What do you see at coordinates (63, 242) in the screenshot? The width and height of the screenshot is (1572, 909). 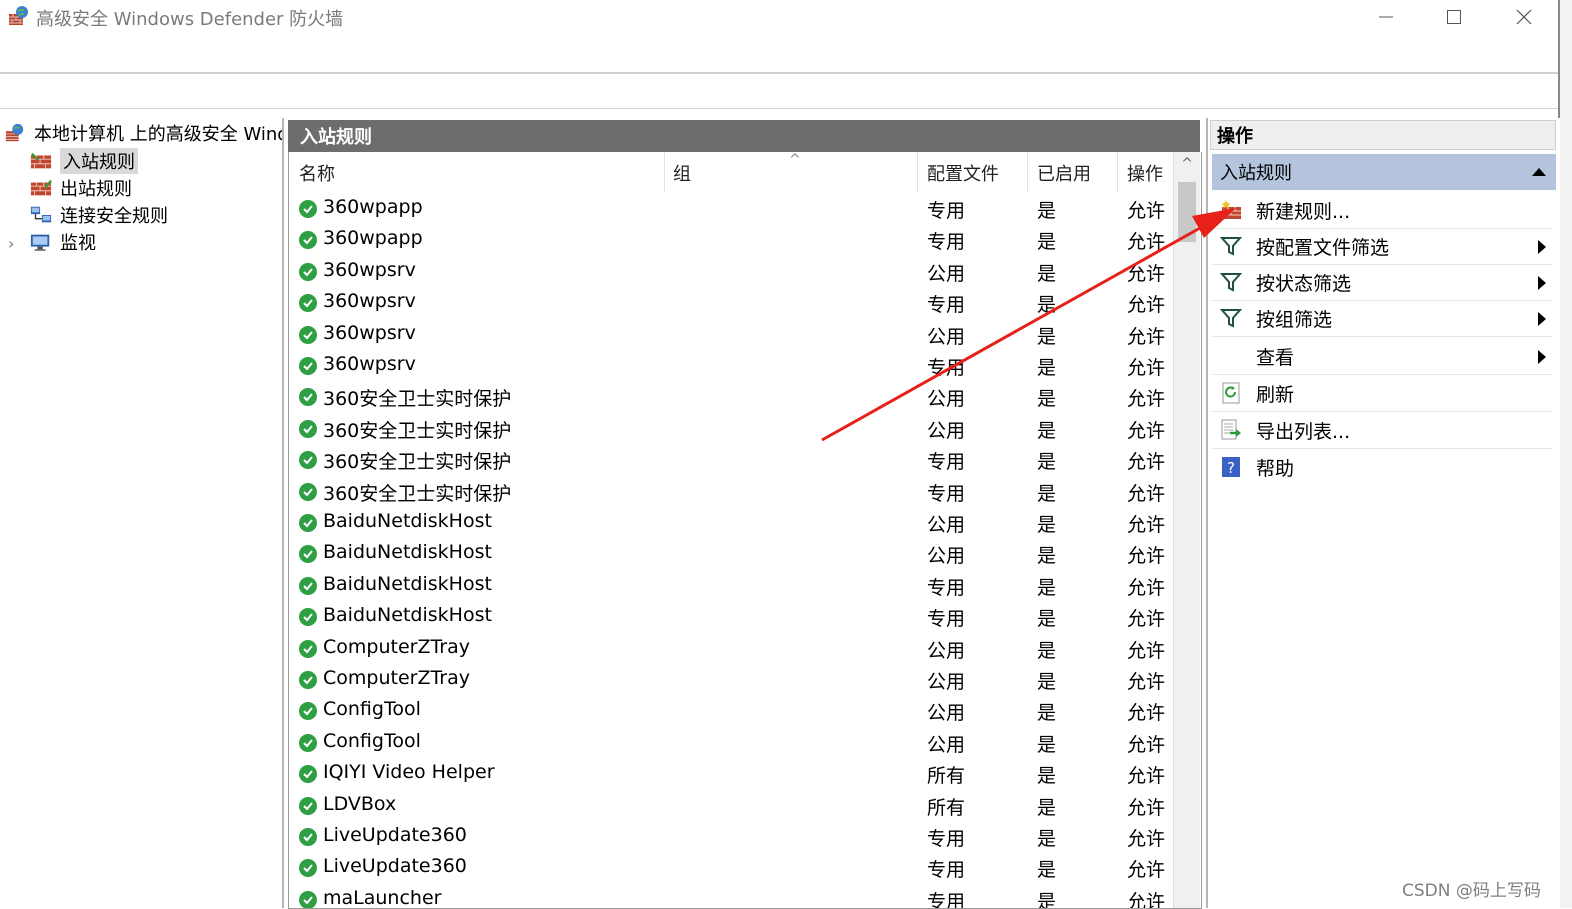 I see `tree-item-monitoring: 监视` at bounding box center [63, 242].